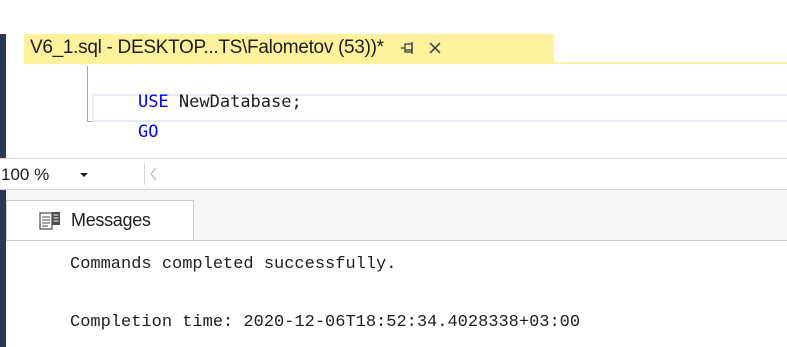 The height and width of the screenshot is (347, 787). I want to click on top-strip, so click(393, 17).